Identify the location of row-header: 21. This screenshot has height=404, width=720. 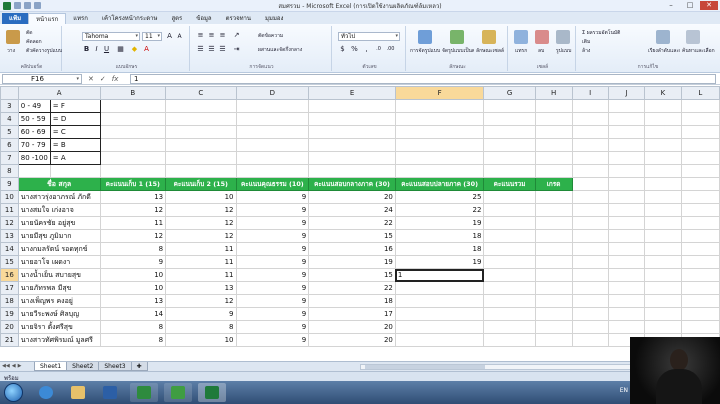
(9, 340).